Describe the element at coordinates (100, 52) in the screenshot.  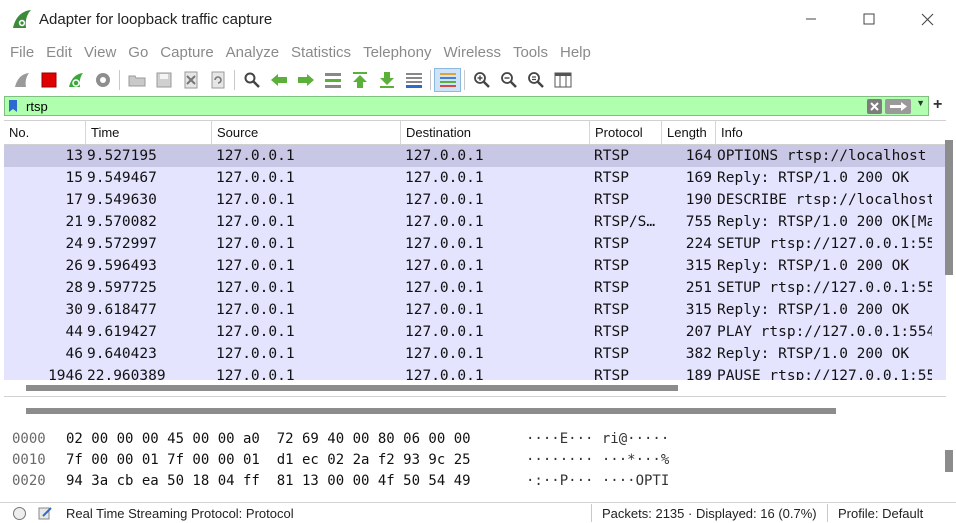
I see `menu-view: View` at that location.